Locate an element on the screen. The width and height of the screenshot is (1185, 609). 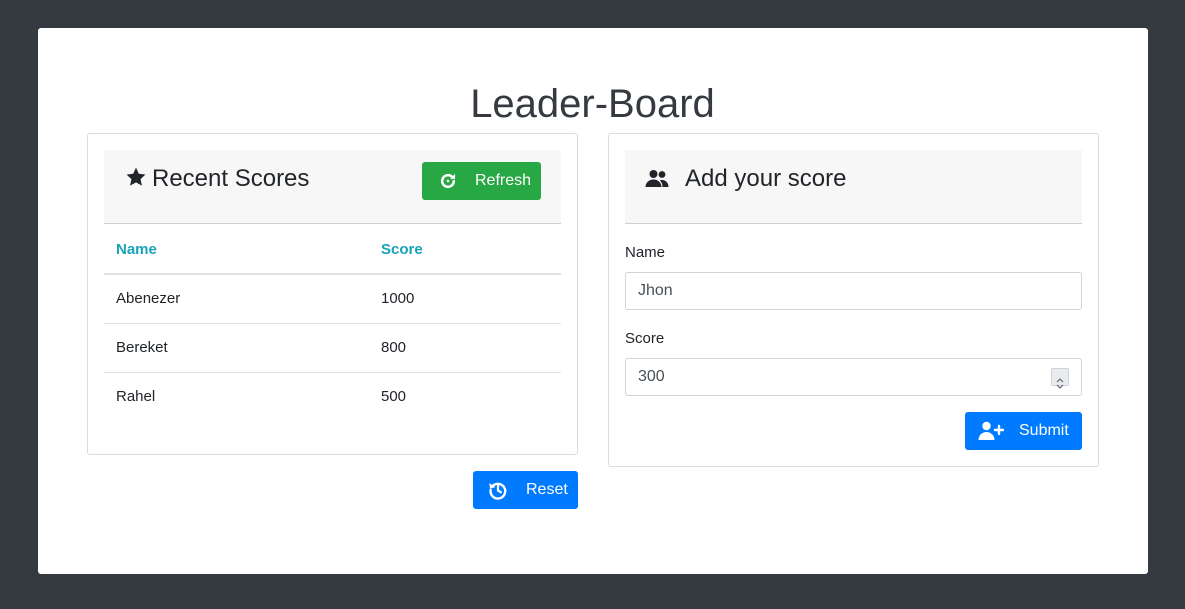
history-icon is located at coordinates (498, 491).